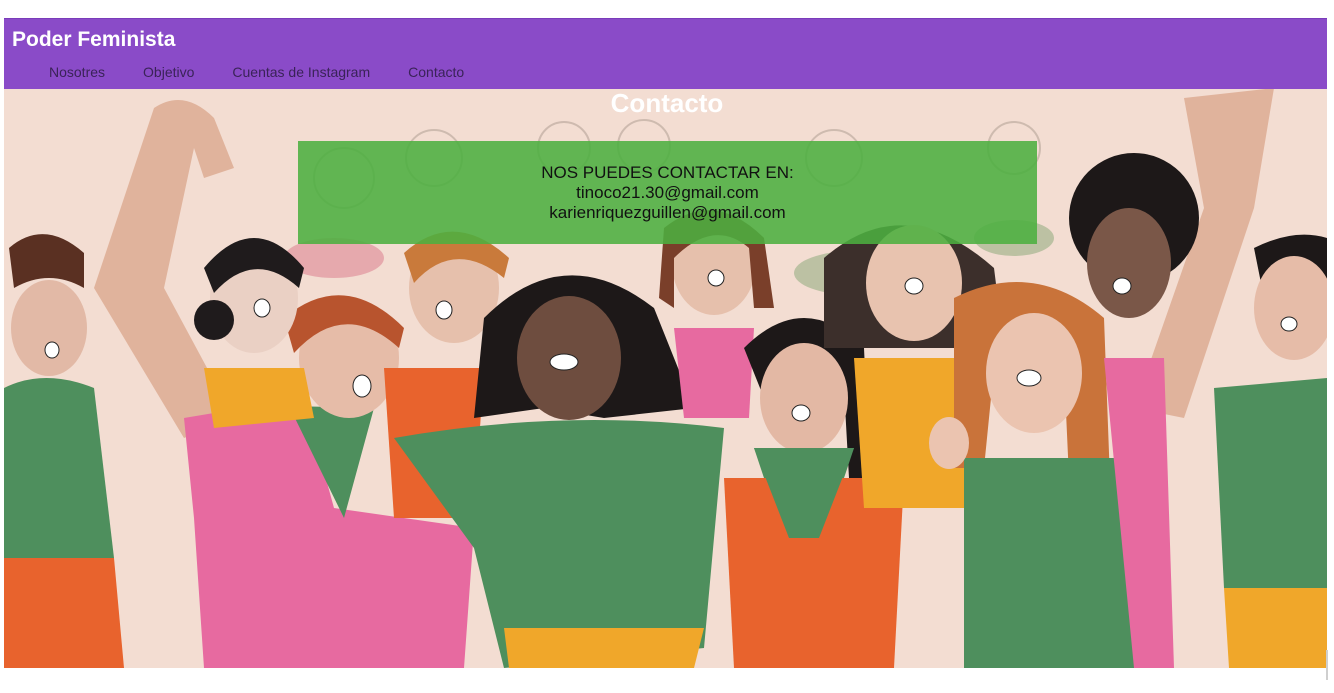  Describe the element at coordinates (667, 172) in the screenshot. I see `contact-heading: NOS PUEDES CONTACTAR EN:` at that location.